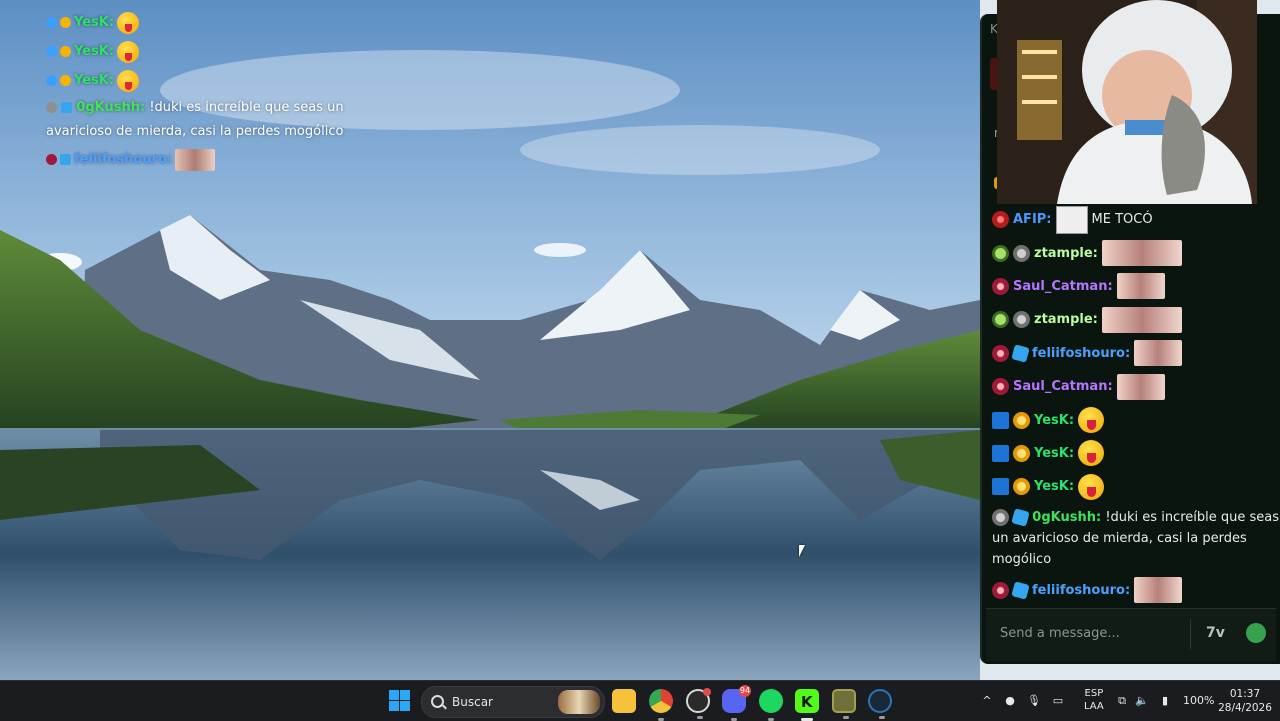 The height and width of the screenshot is (721, 1280). Describe the element at coordinates (1034, 701) in the screenshot. I see `microphone-icon: 🎙` at that location.